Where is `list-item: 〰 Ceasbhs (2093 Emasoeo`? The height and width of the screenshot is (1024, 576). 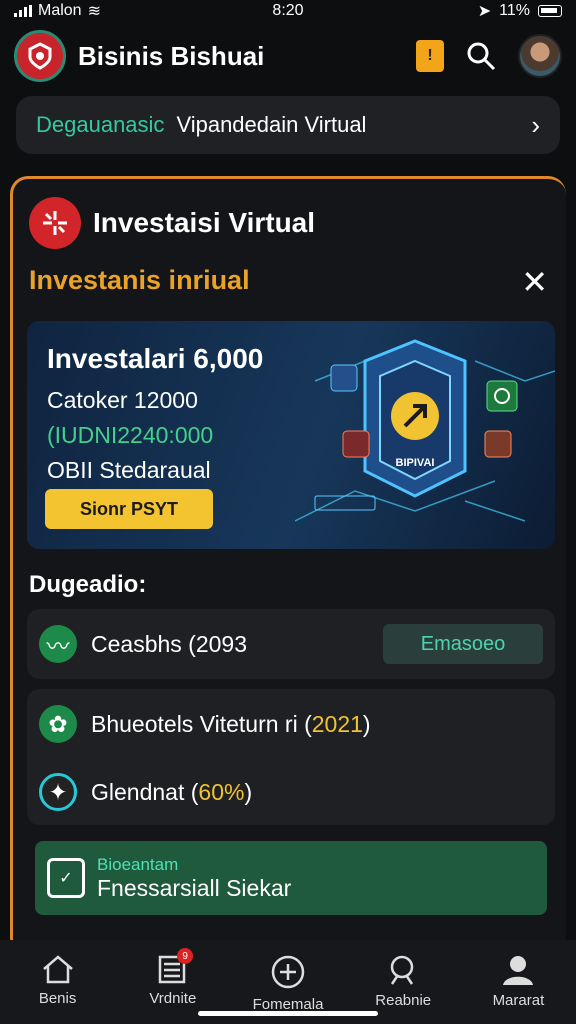
list-item: 〰 Ceasbhs (2093 Emasoeo is located at coordinates (291, 644).